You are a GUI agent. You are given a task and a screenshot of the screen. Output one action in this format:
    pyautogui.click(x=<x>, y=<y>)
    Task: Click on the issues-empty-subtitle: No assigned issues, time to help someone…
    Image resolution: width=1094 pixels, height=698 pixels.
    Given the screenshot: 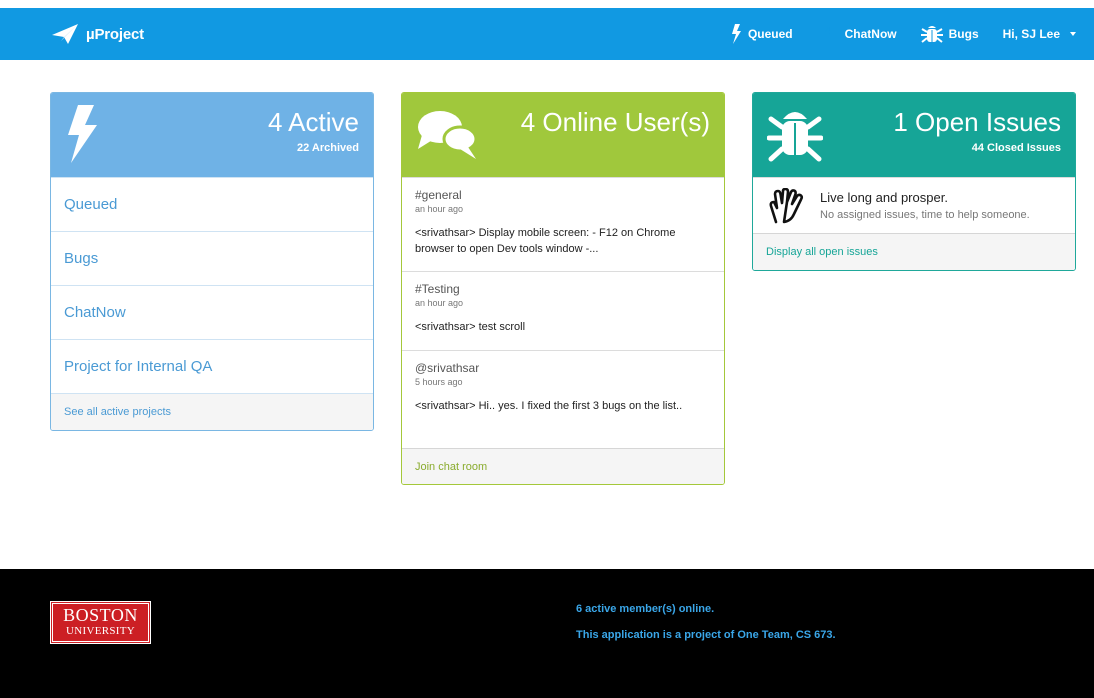 What is the action you would take?
    pyautogui.click(x=925, y=215)
    